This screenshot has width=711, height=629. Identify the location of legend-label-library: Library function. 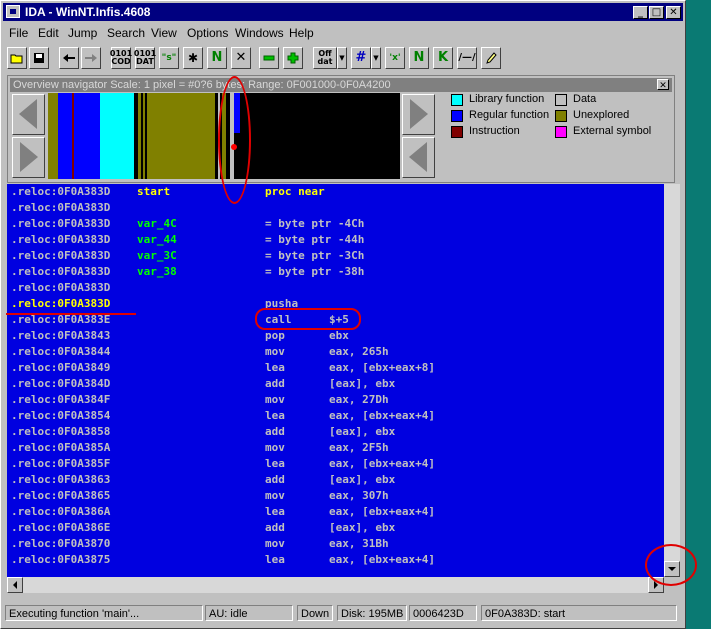
(507, 99).